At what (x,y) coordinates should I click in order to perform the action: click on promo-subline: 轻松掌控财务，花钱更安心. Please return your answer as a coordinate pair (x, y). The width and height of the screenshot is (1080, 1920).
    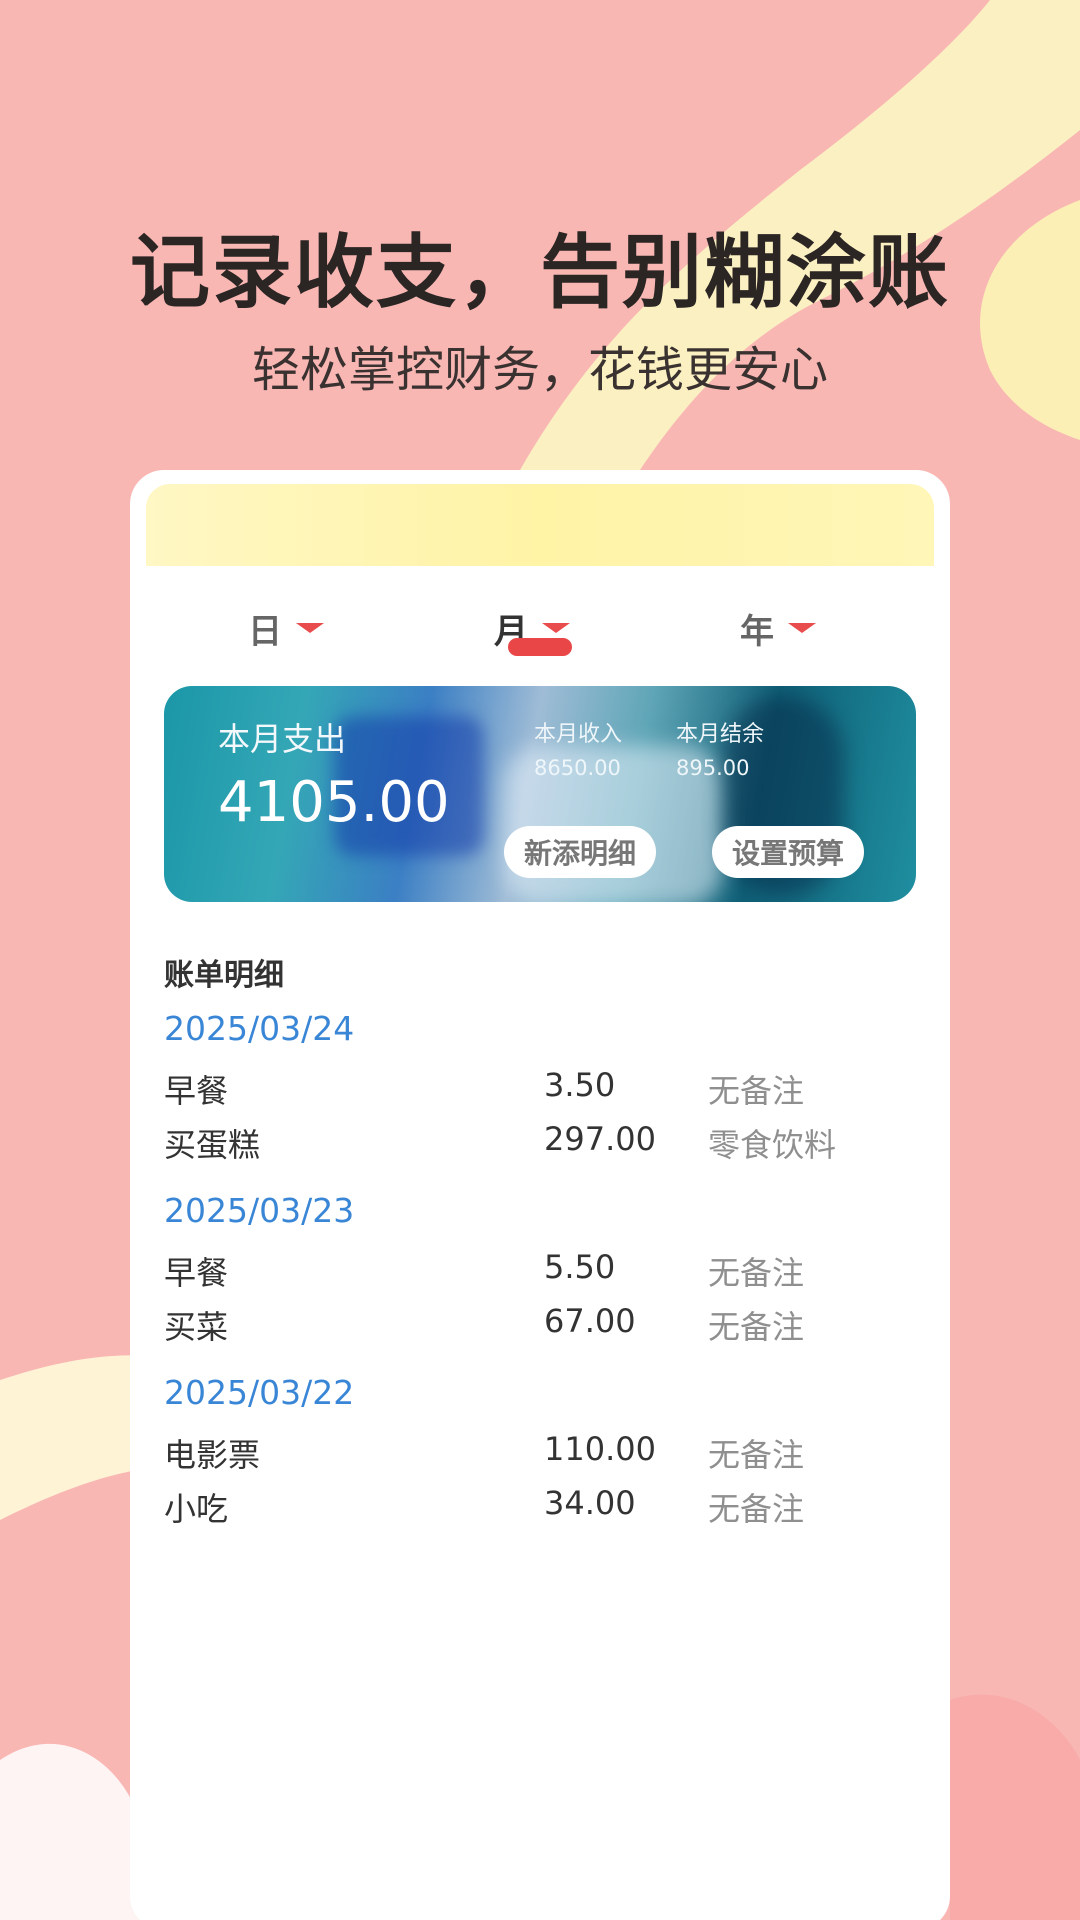
    Looking at the image, I should click on (539, 370).